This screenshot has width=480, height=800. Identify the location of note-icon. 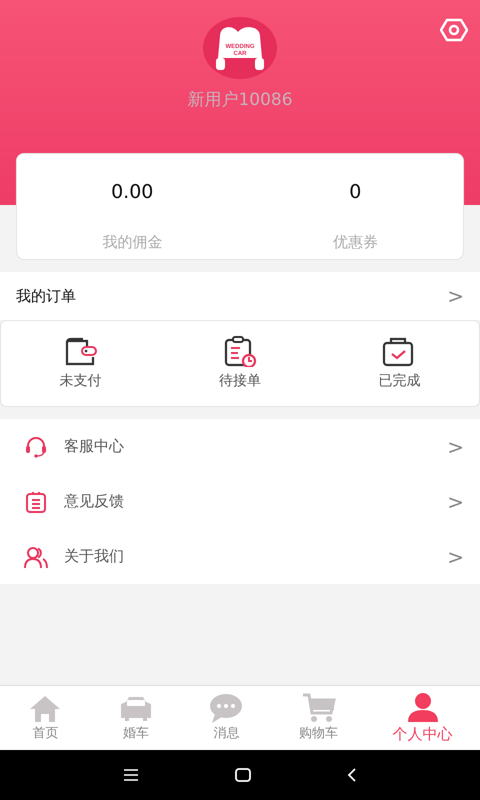
(36, 502).